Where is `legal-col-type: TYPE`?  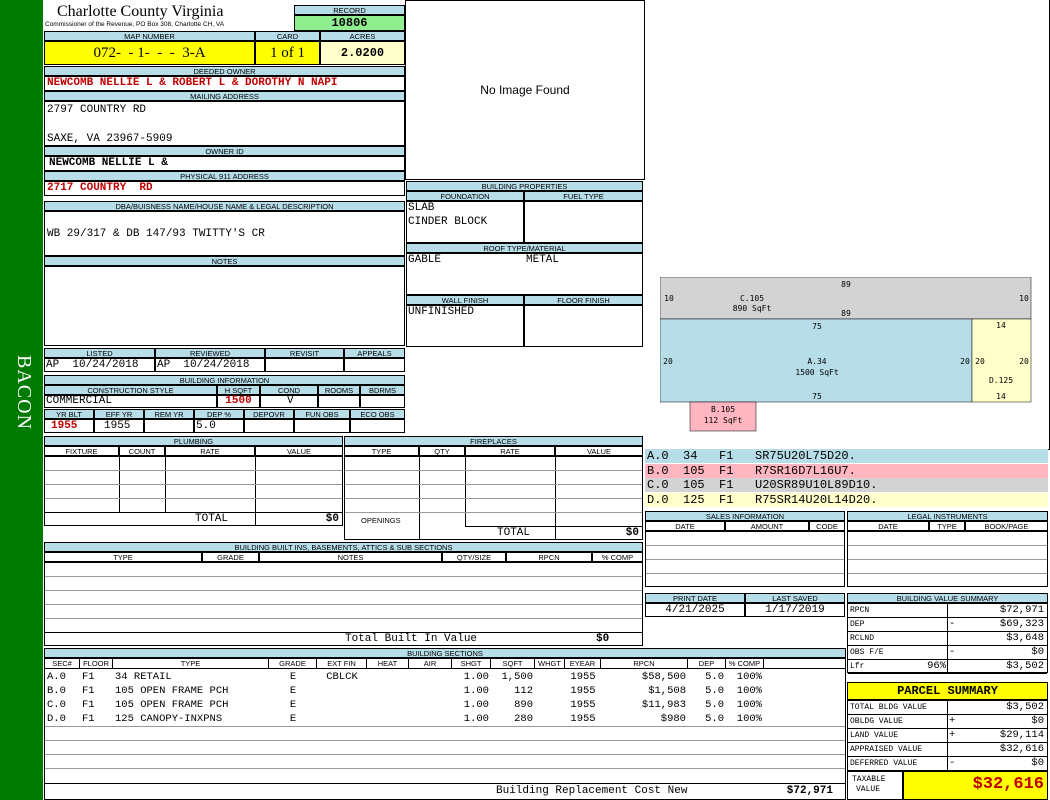
legal-col-type: TYPE is located at coordinates (947, 526).